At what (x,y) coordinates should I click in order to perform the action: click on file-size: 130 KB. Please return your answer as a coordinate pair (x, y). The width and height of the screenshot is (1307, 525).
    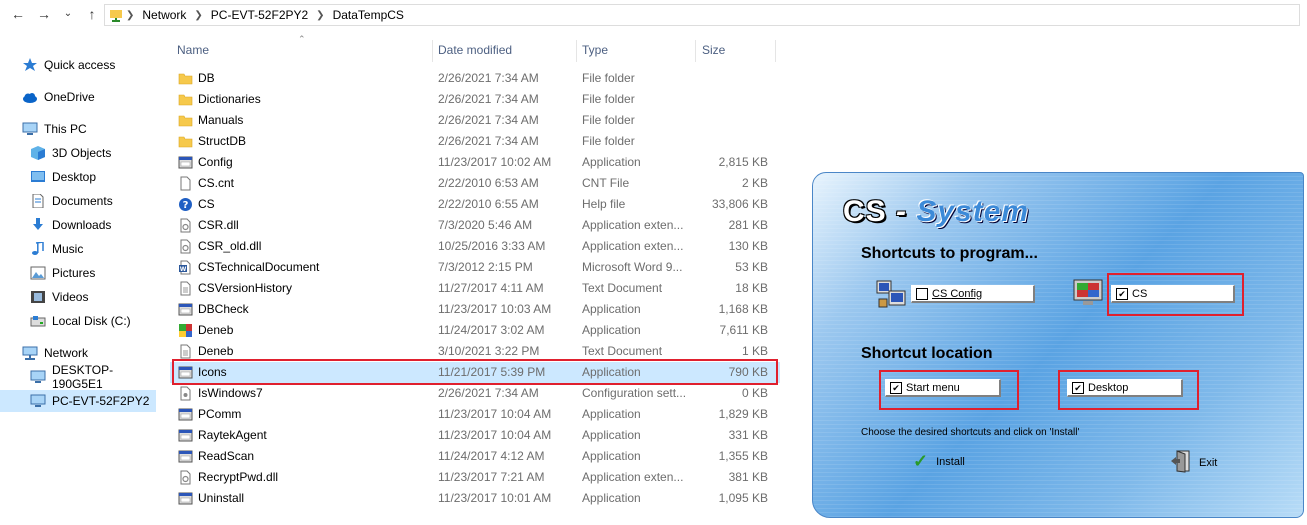
    Looking at the image, I should click on (748, 246).